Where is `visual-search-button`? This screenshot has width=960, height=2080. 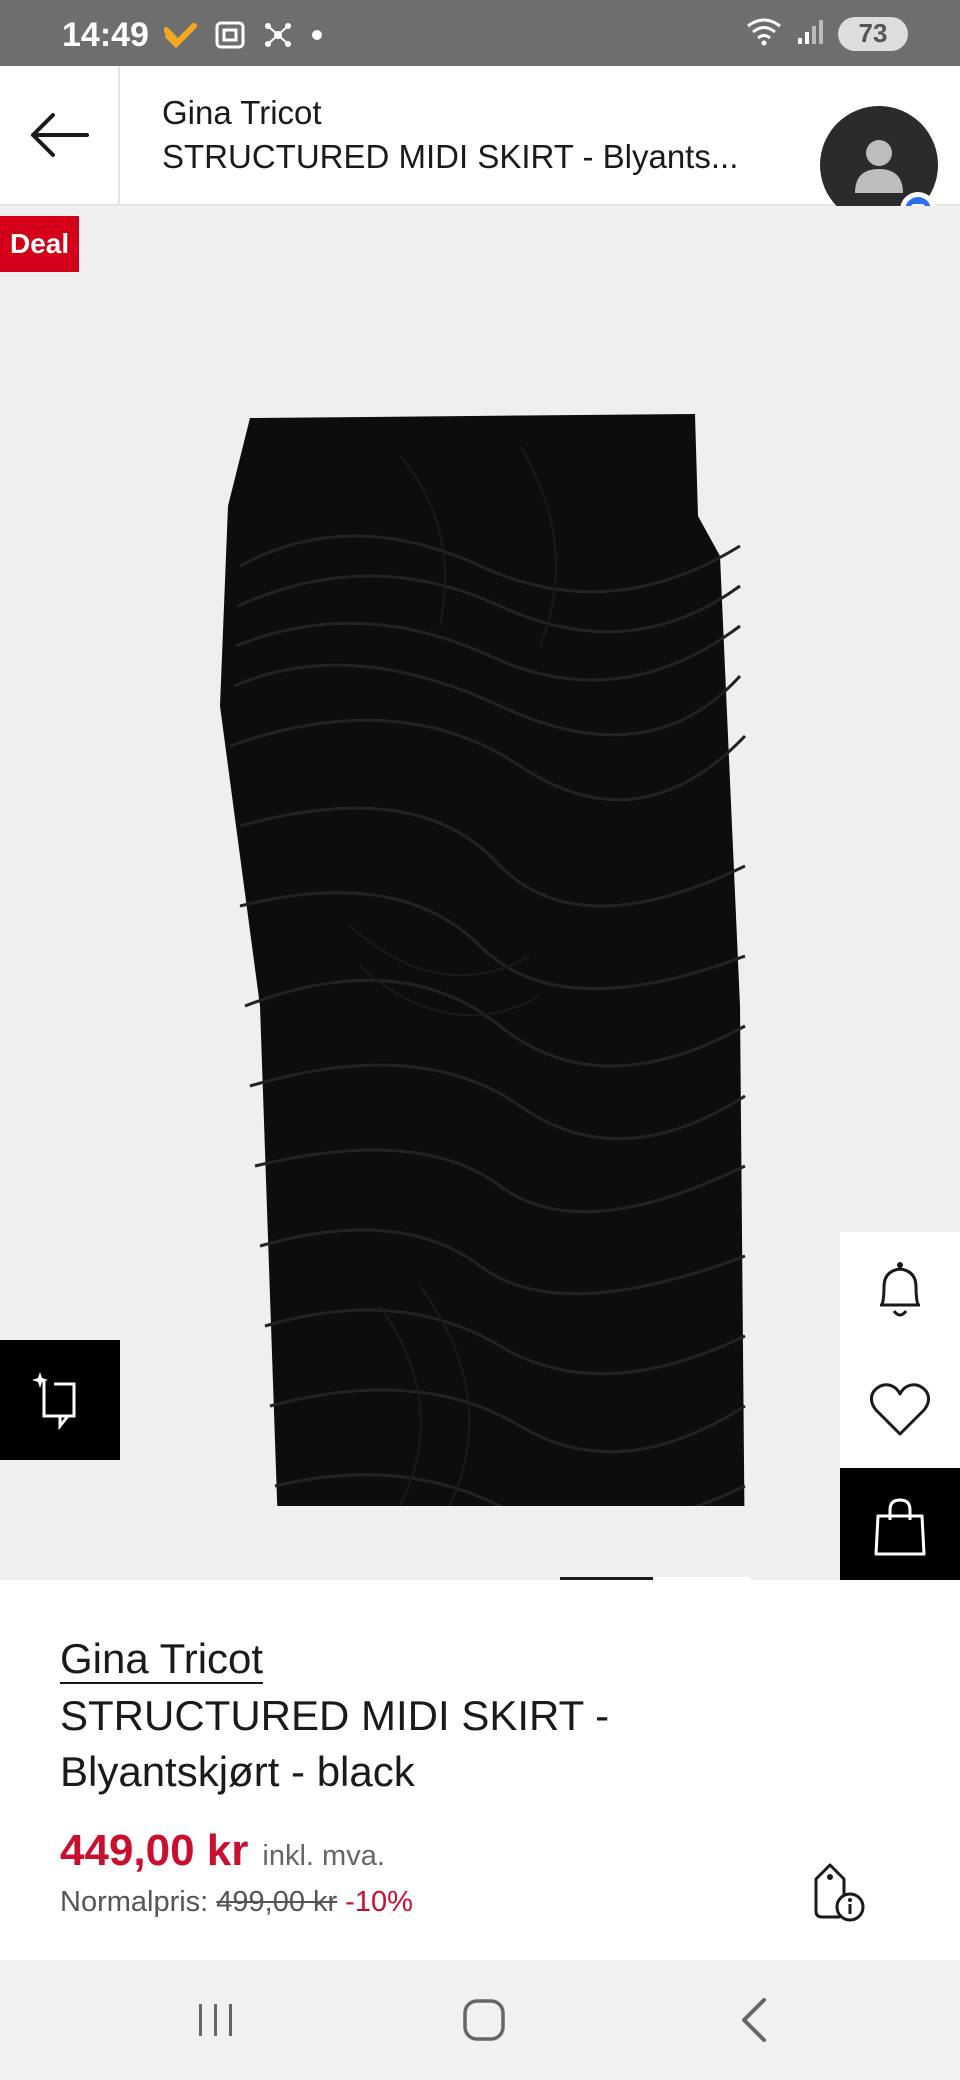 visual-search-button is located at coordinates (60, 1400).